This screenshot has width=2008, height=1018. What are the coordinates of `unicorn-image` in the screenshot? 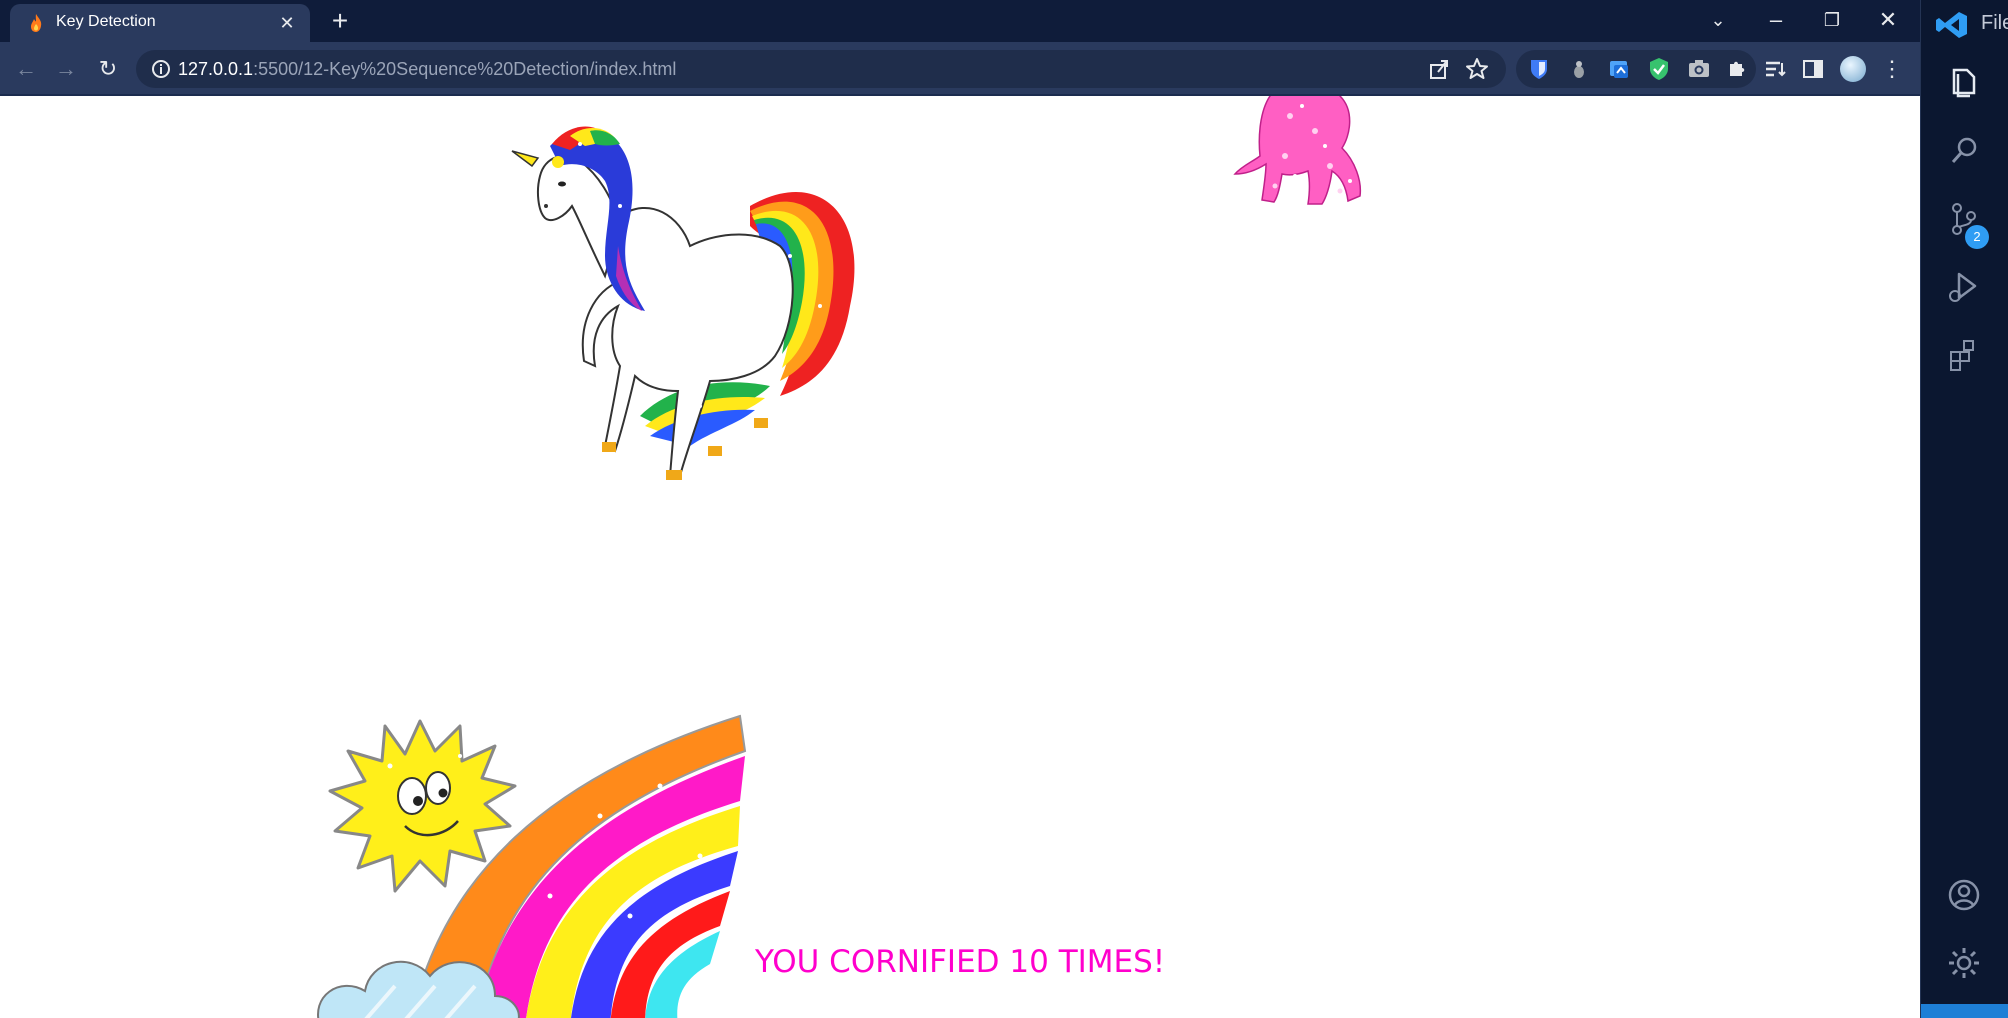 It's located at (683, 303).